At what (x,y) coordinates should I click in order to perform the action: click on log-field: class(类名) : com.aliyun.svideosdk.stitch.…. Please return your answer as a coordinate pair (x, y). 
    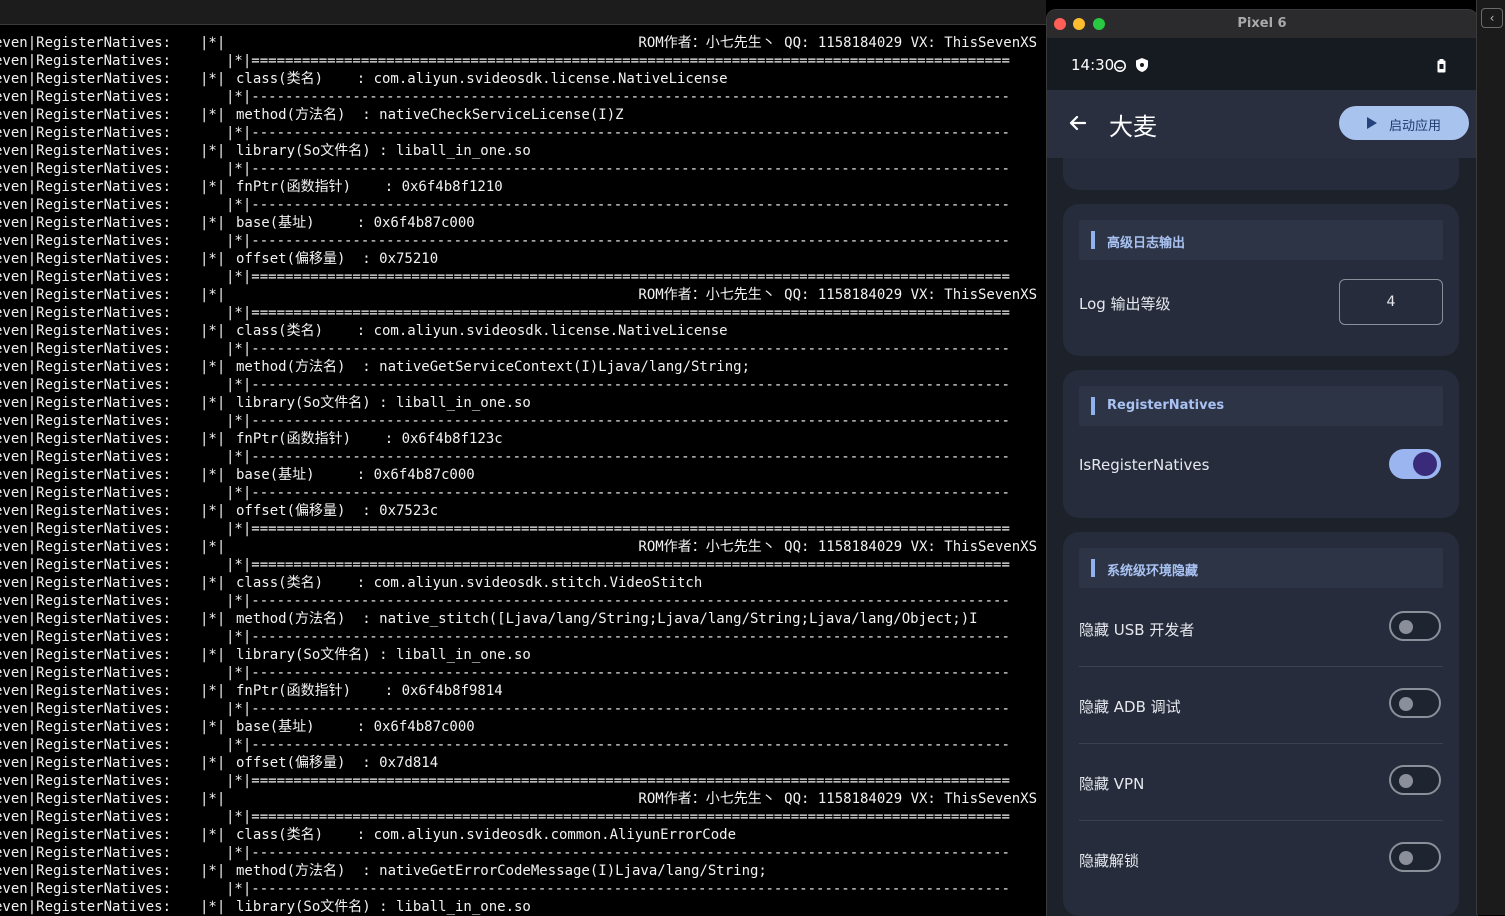
    Looking at the image, I should click on (469, 583).